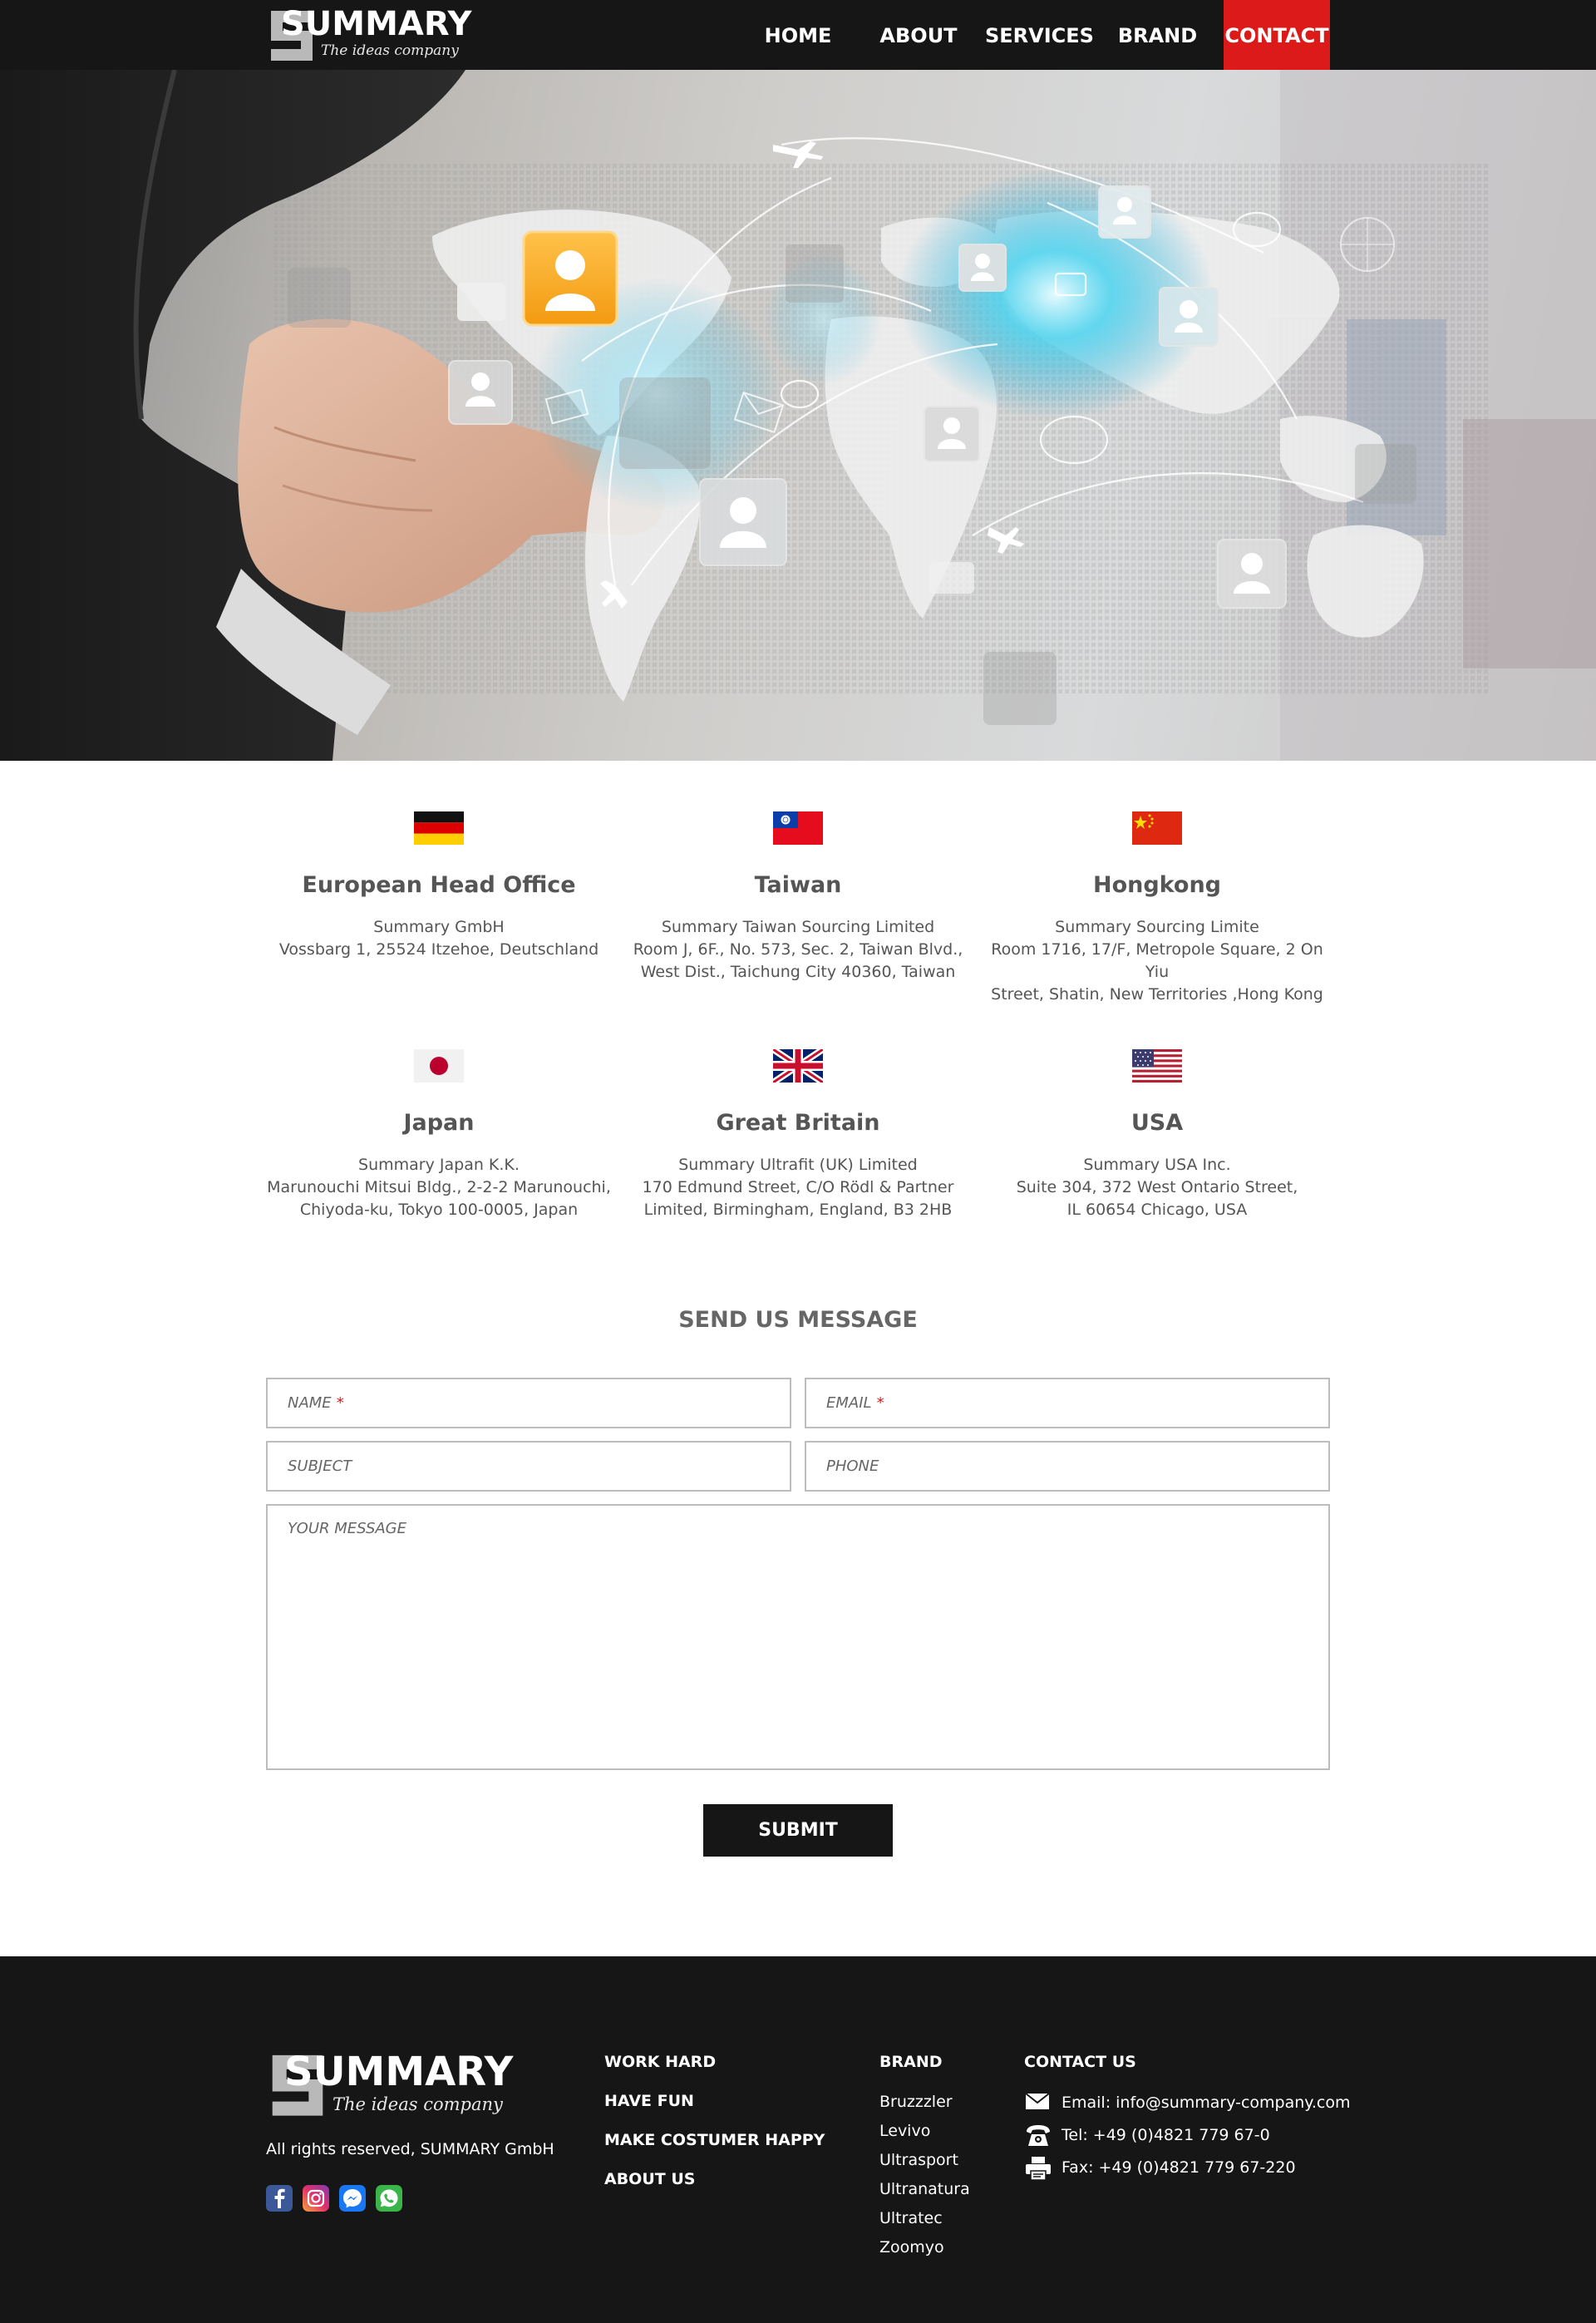  I want to click on footer-link-have-fun: HAVE FUN, so click(649, 2101).